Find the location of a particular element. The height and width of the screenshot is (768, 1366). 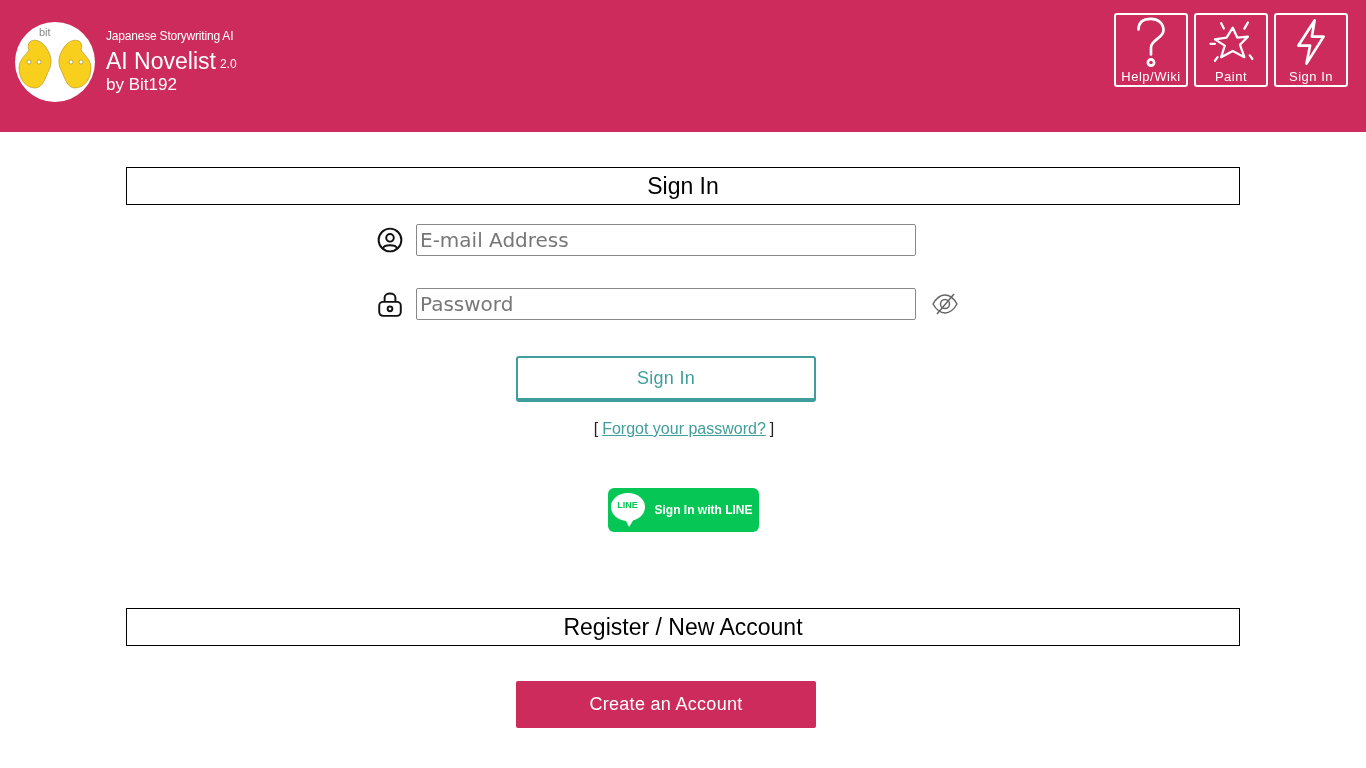

speech-bubble-icon is located at coordinates (627, 510).